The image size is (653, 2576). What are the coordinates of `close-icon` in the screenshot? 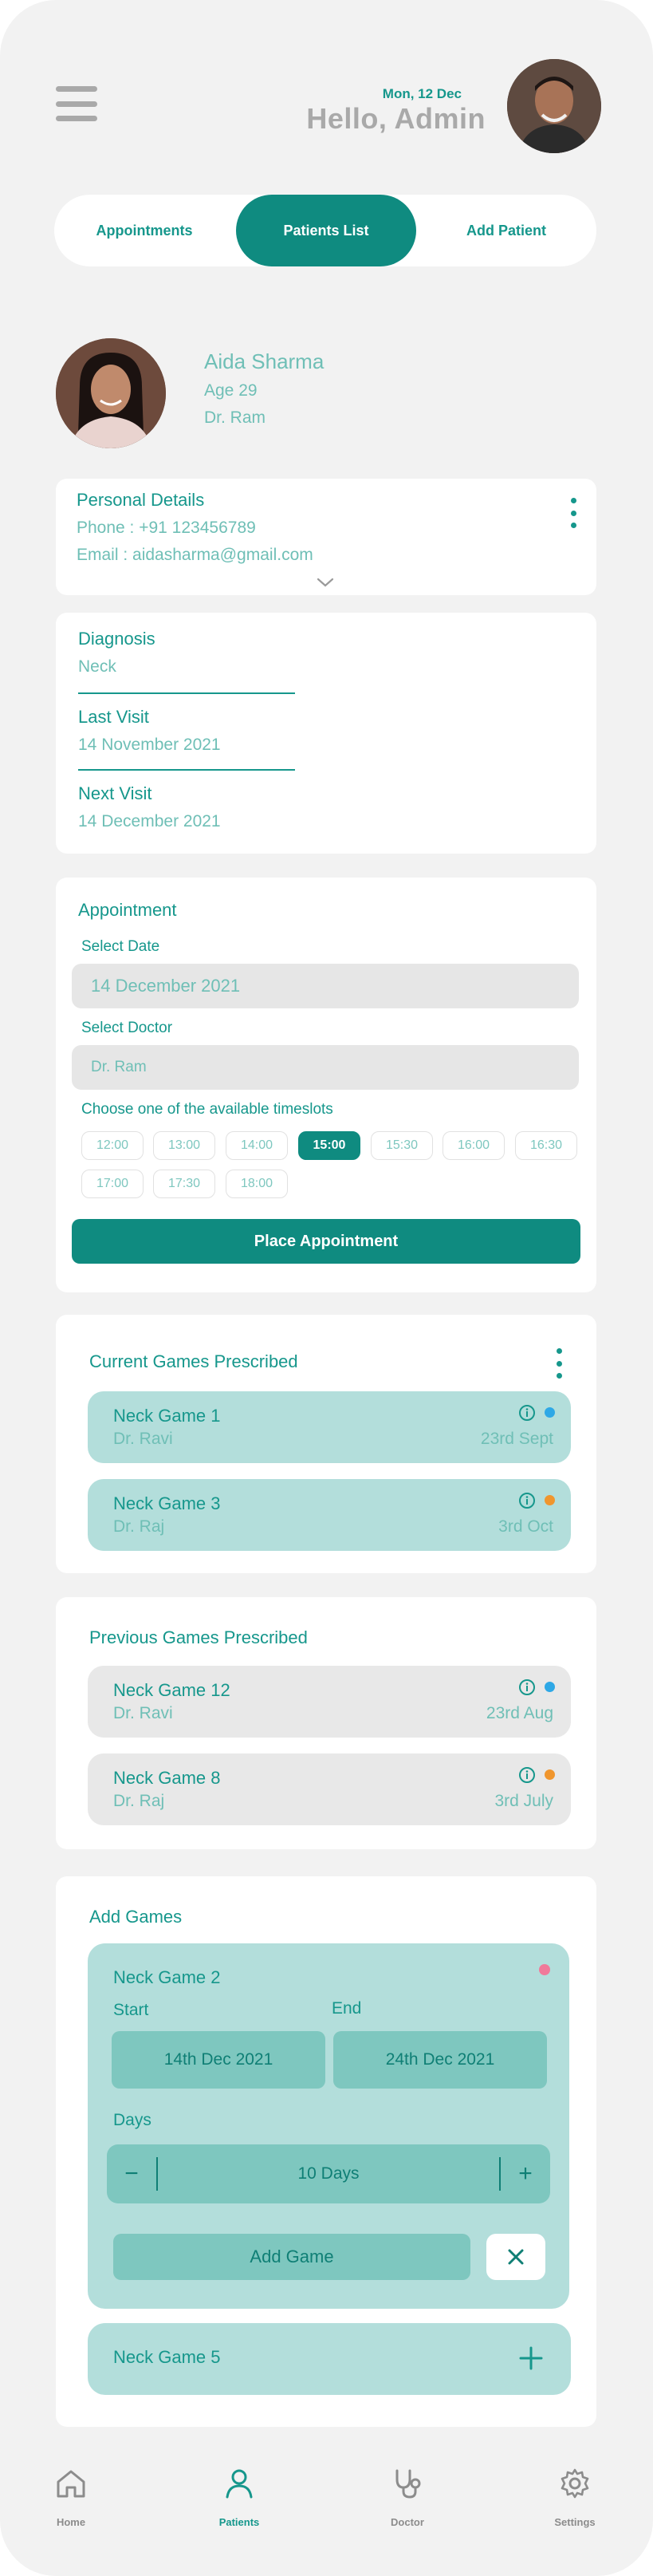 It's located at (516, 2257).